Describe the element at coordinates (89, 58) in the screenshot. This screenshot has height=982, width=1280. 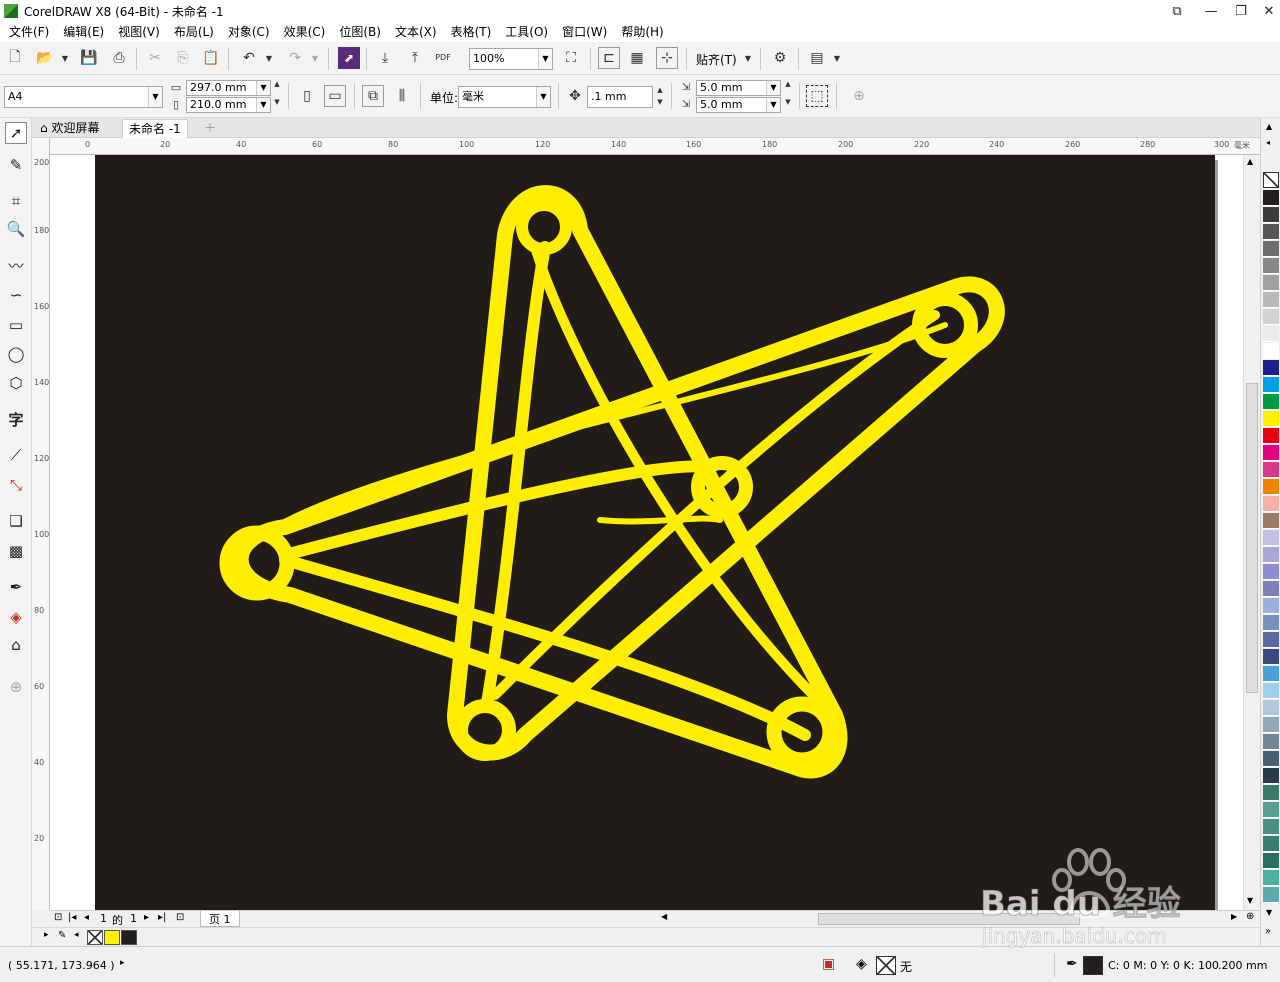
I see `save-icon: 💾` at that location.